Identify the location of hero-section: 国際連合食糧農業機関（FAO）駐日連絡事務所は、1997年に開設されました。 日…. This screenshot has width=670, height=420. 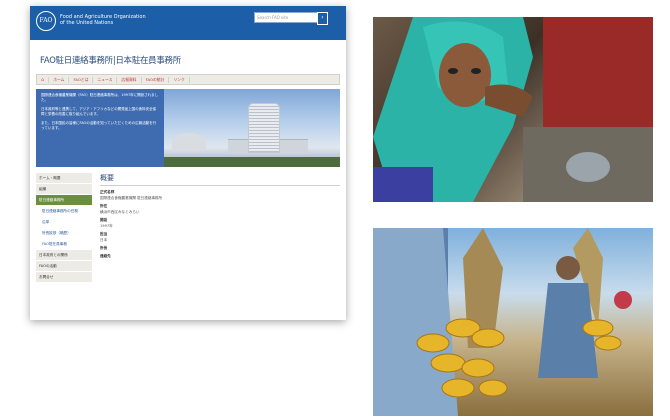
(188, 128).